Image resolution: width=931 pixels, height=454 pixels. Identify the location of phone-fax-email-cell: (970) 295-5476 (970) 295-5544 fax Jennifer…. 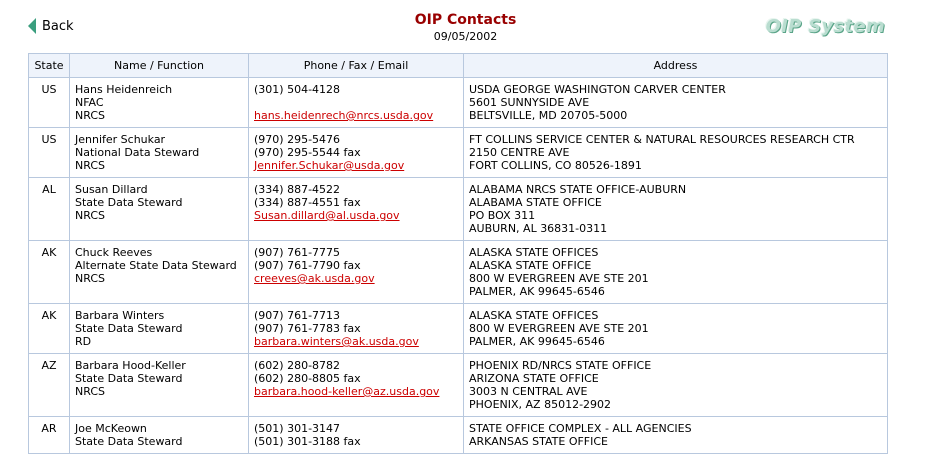
(356, 152).